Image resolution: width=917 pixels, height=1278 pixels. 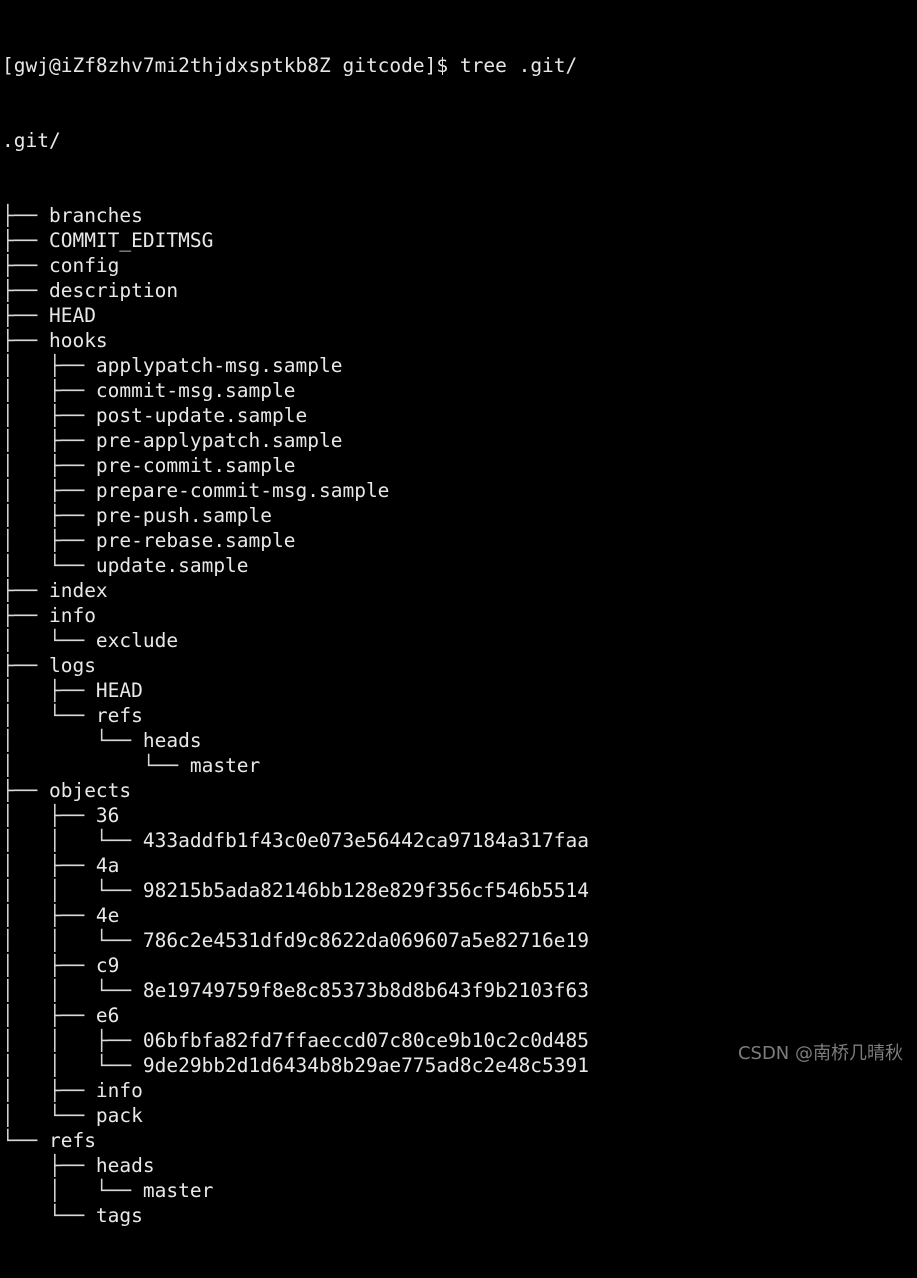 I want to click on tree-line: ├── description, so click(x=295, y=290).